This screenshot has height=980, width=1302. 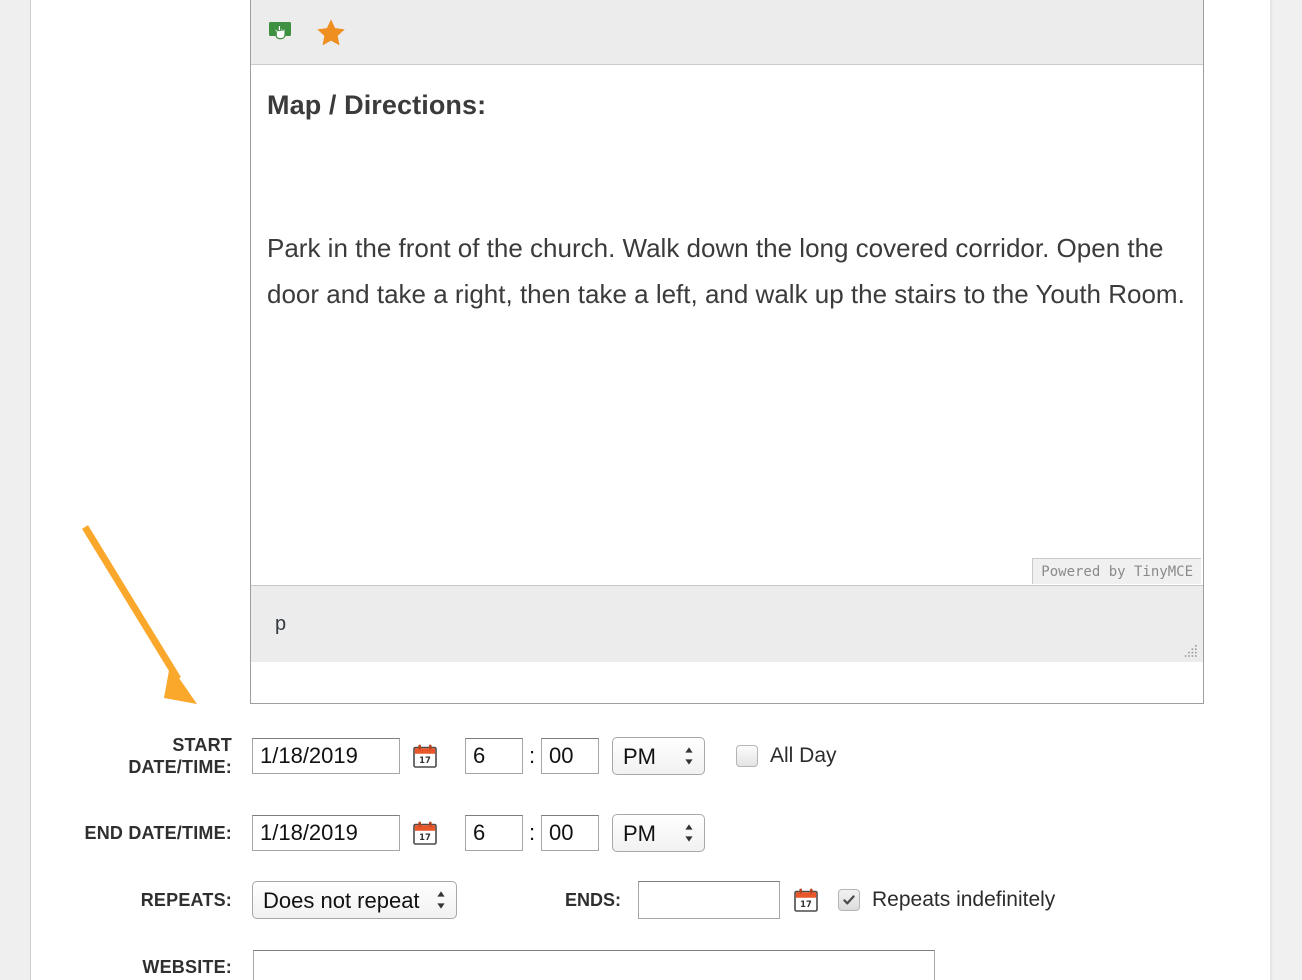 I want to click on ends-date-input, so click(x=709, y=900).